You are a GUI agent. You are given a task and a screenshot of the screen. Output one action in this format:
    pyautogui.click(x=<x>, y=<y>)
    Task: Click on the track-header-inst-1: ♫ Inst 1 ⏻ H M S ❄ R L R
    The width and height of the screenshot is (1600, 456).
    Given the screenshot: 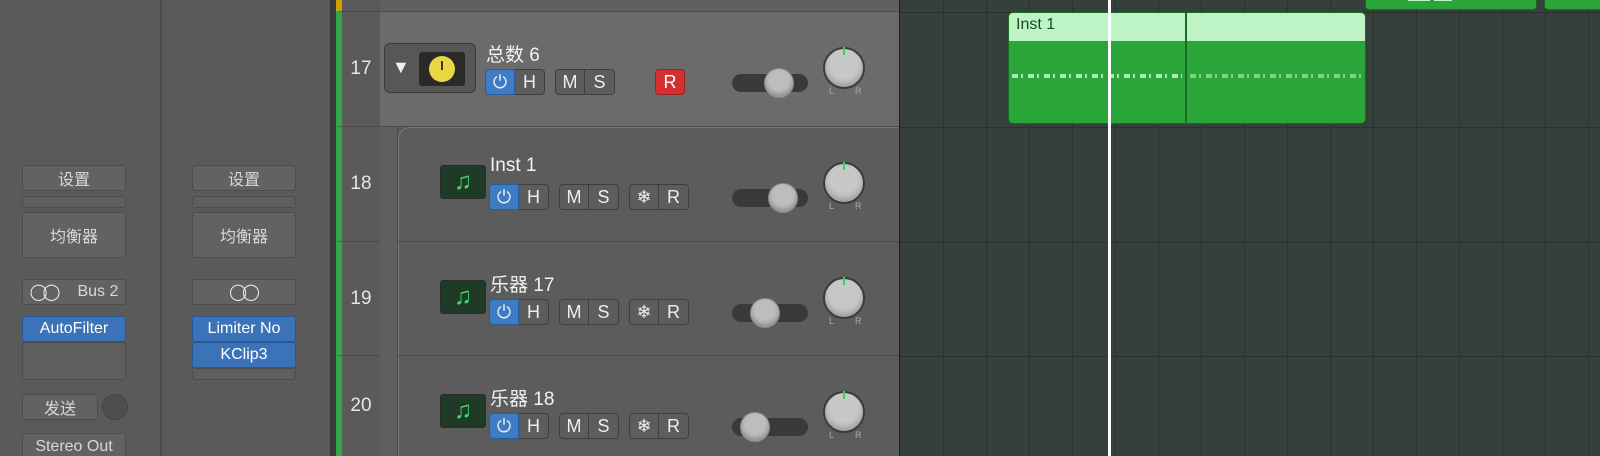 What is the action you would take?
    pyautogui.click(x=649, y=184)
    